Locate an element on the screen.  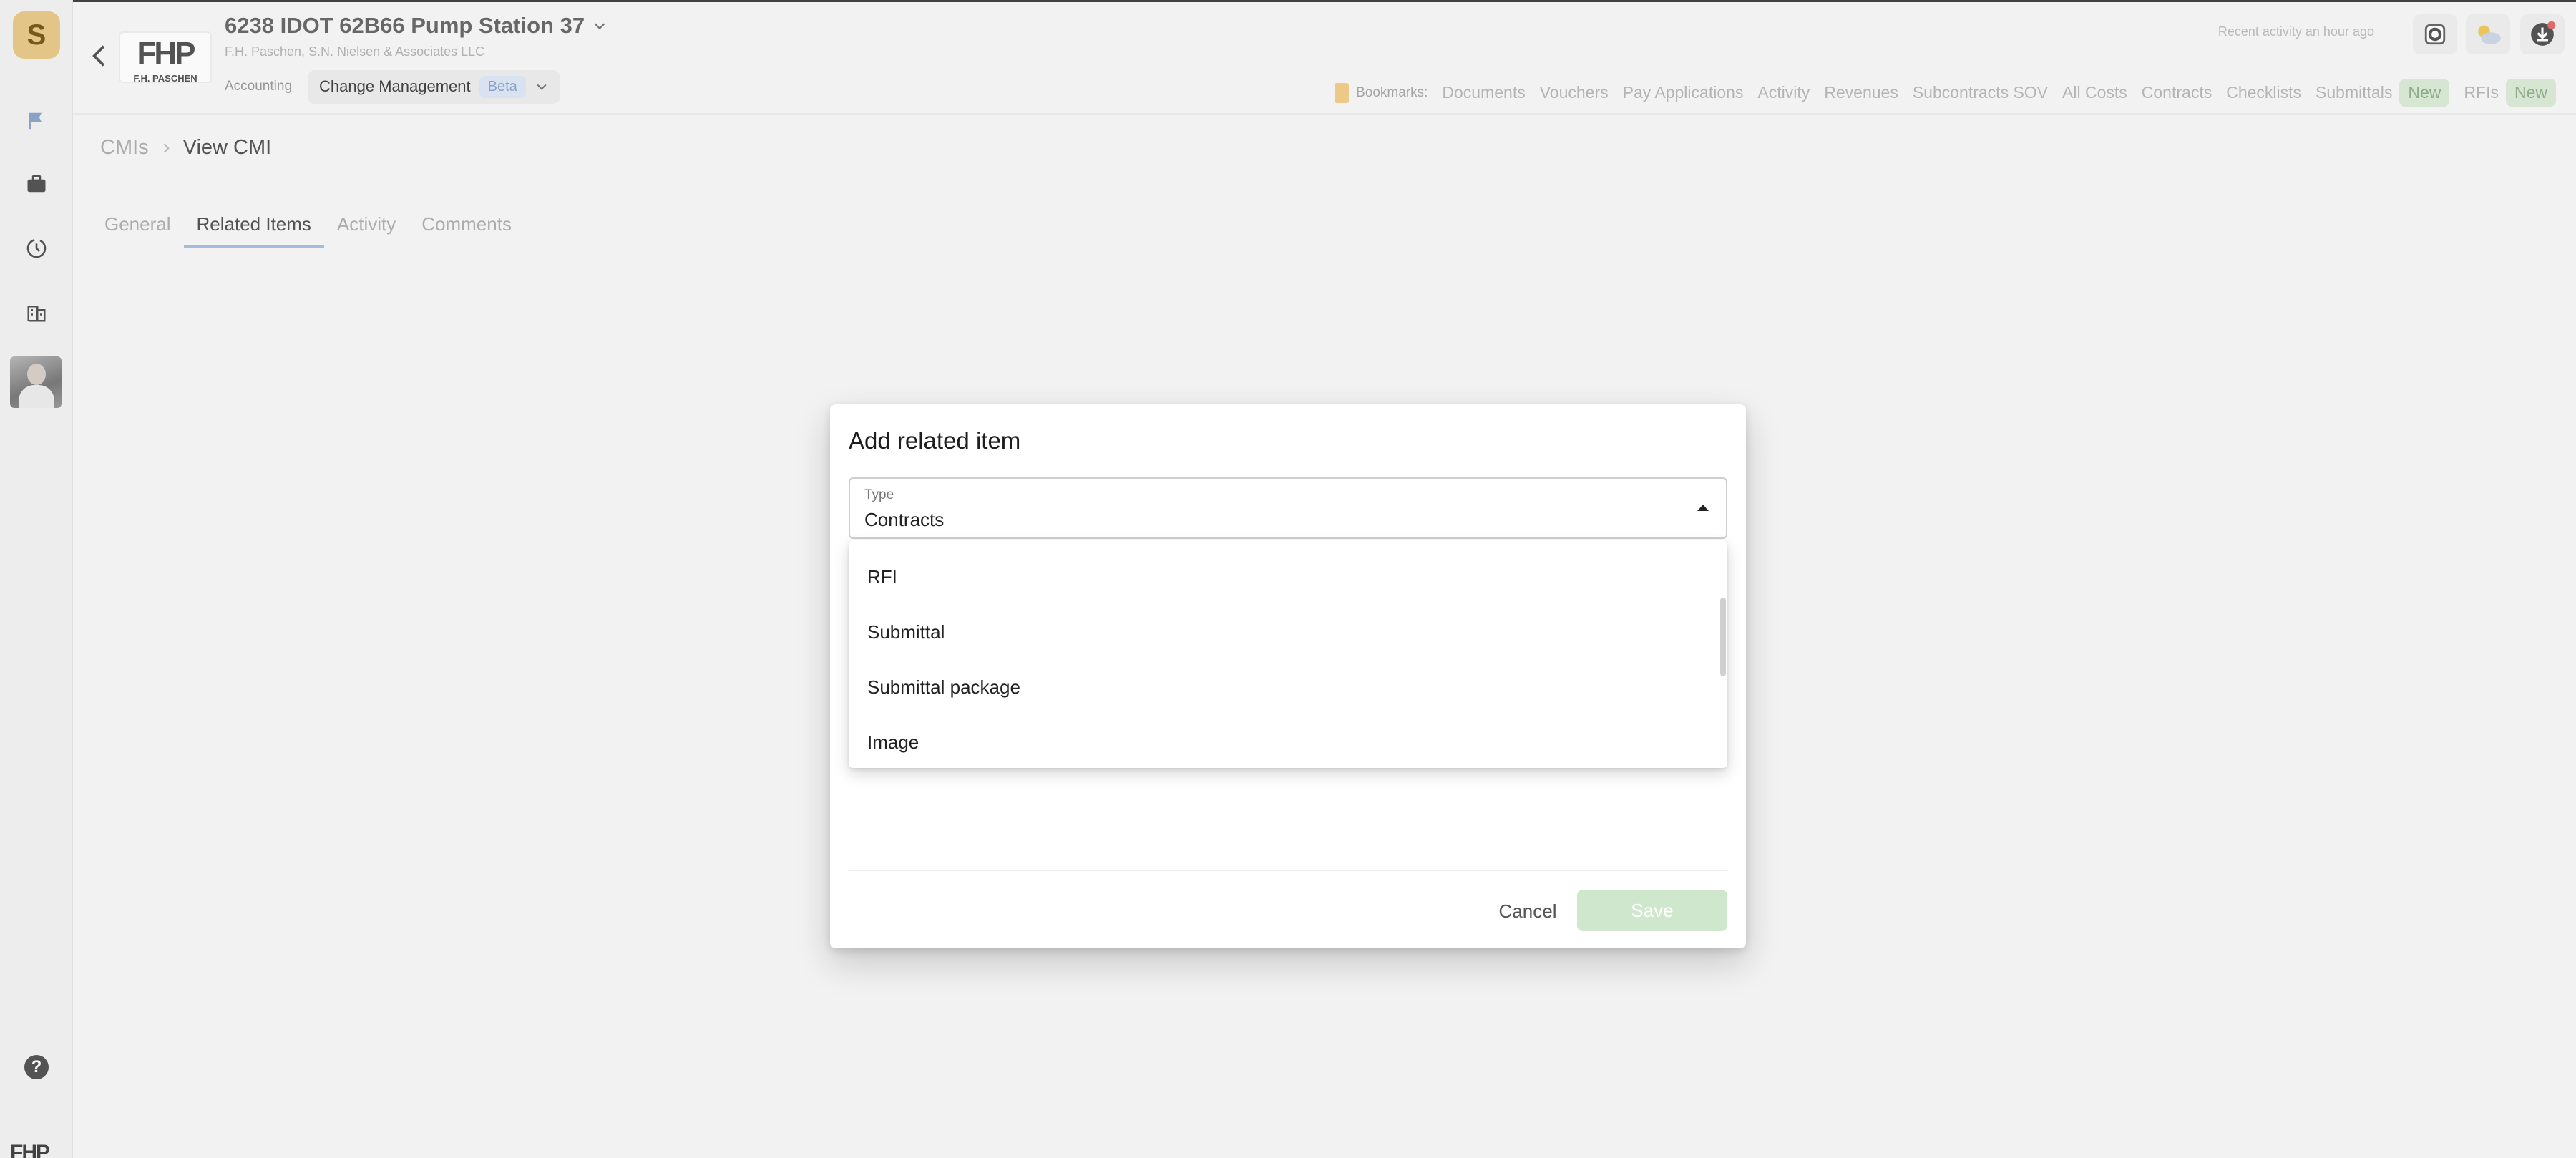
type-value: Contracts is located at coordinates (904, 519).